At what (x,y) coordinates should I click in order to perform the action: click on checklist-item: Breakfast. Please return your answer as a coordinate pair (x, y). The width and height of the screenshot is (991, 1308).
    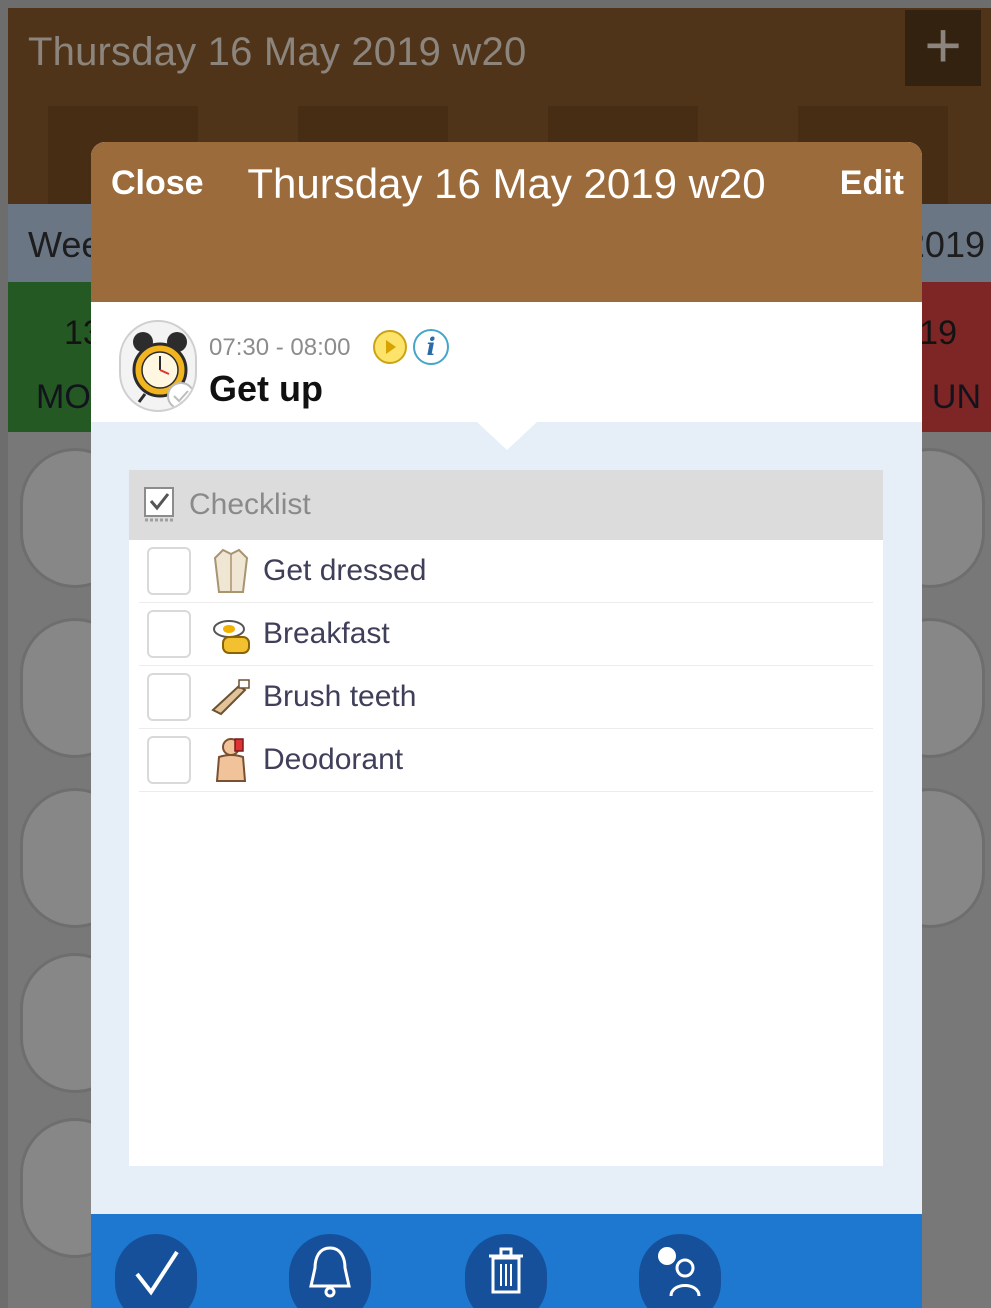
    Looking at the image, I should click on (506, 634).